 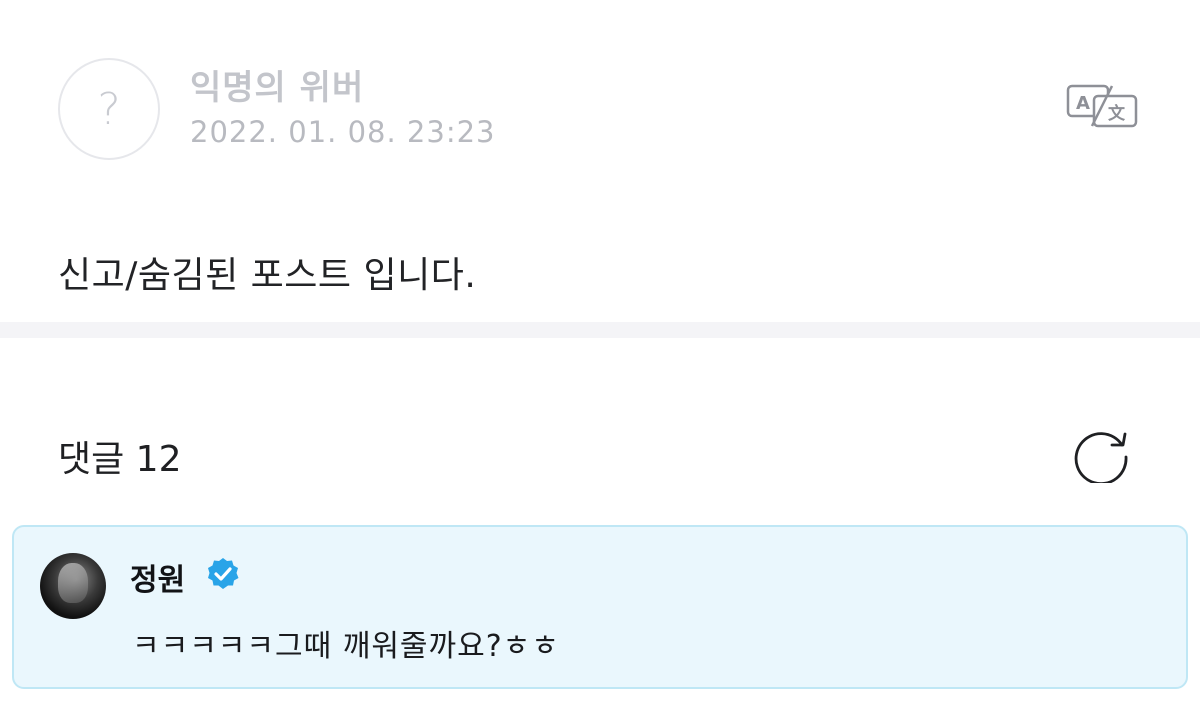 I want to click on verified-badge-icon, so click(x=223, y=573).